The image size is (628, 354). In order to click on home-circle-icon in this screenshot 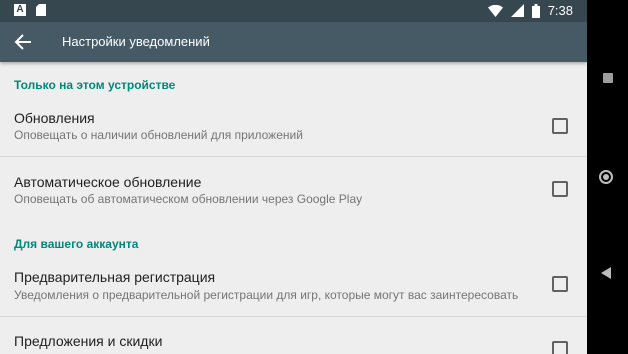, I will do `click(606, 177)`.